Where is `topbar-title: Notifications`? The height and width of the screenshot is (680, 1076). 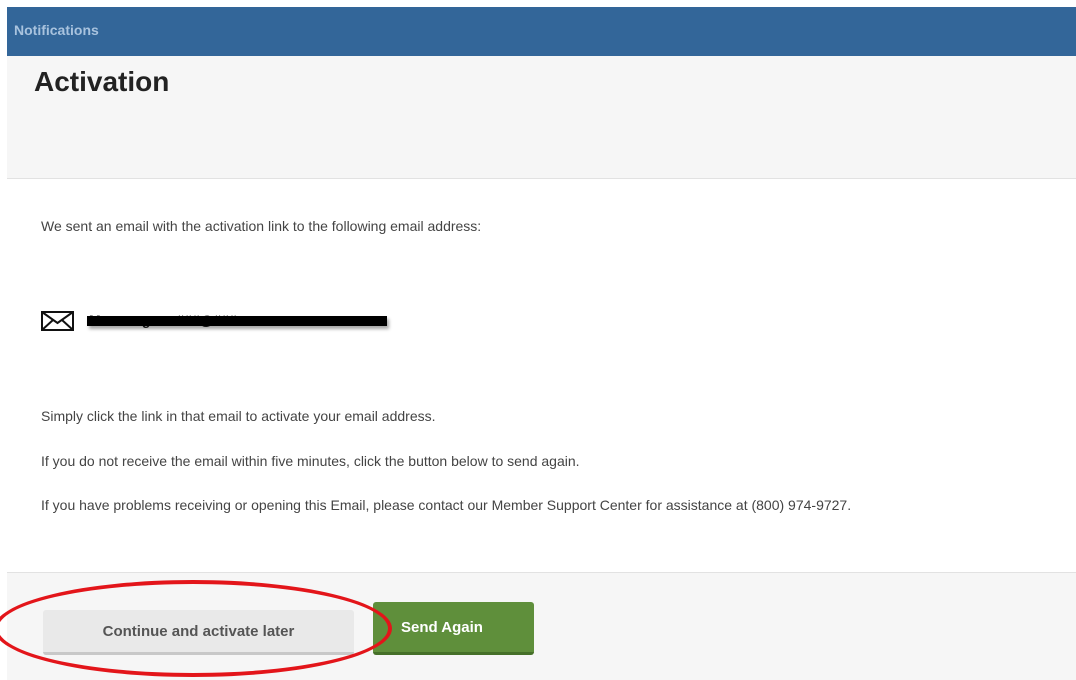
topbar-title: Notifications is located at coordinates (56, 30).